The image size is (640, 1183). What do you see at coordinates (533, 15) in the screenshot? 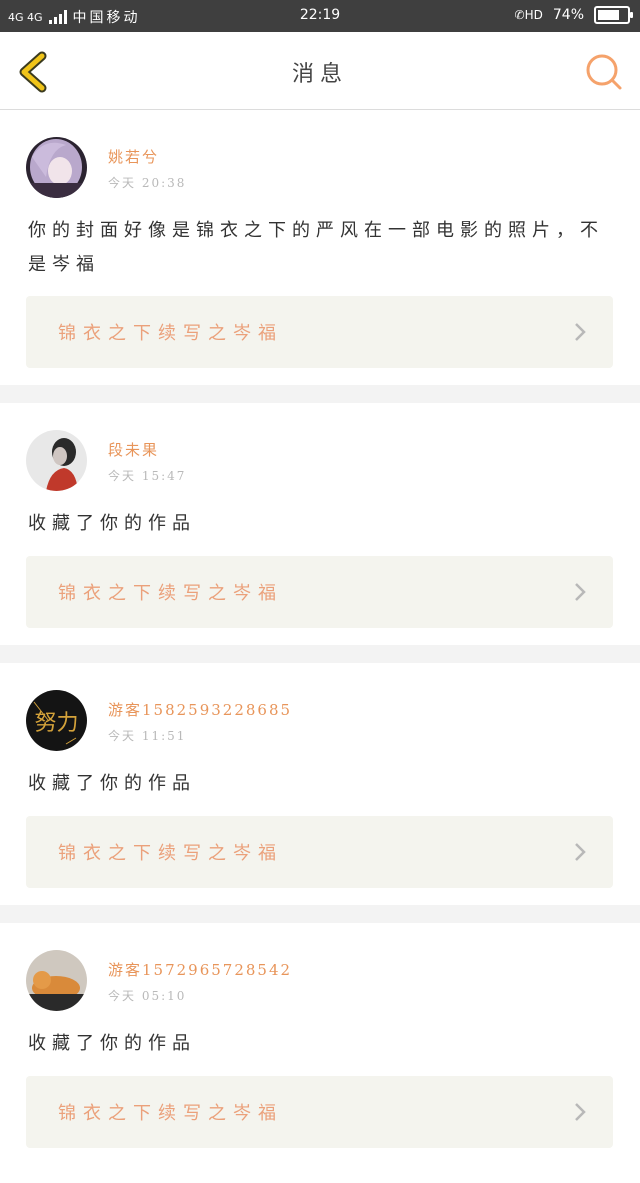
I see `hd-label: HD` at bounding box center [533, 15].